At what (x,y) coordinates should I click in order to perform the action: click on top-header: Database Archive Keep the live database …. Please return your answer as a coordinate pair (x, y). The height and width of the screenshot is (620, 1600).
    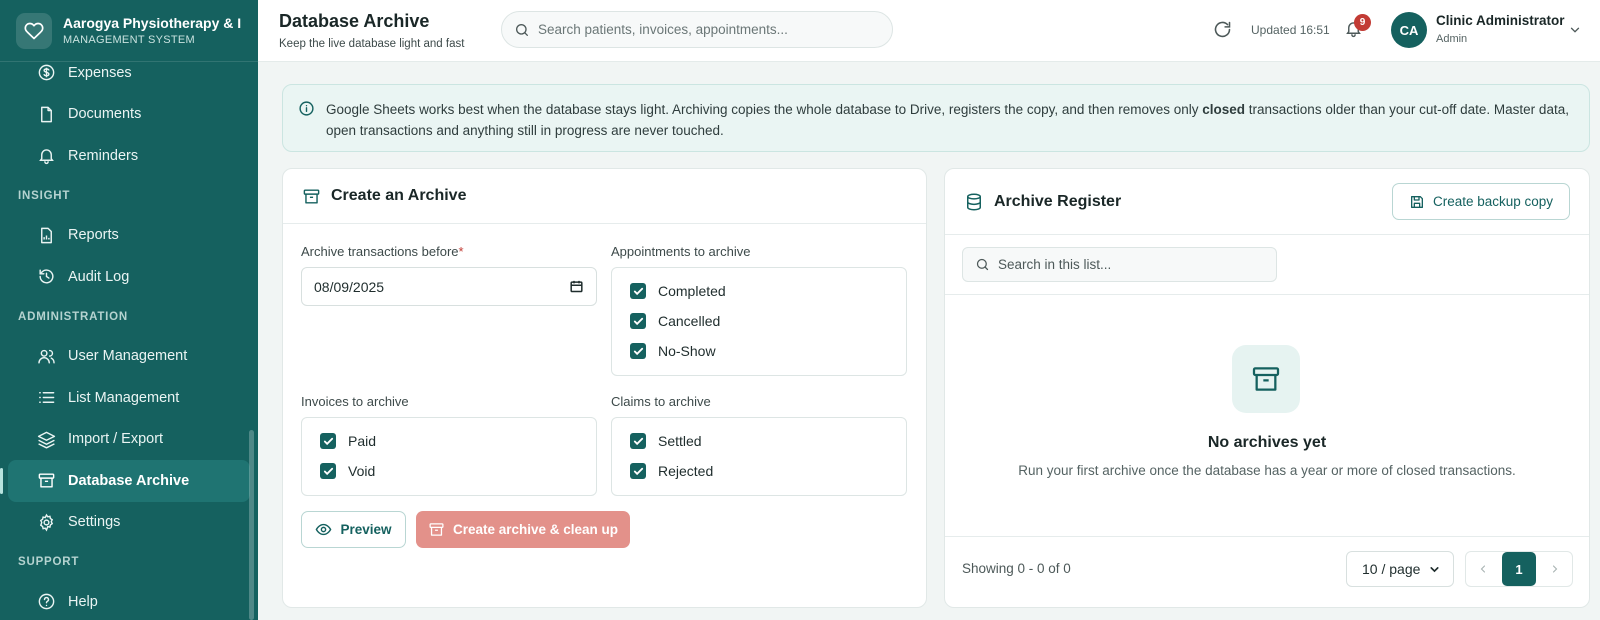
    Looking at the image, I should click on (929, 31).